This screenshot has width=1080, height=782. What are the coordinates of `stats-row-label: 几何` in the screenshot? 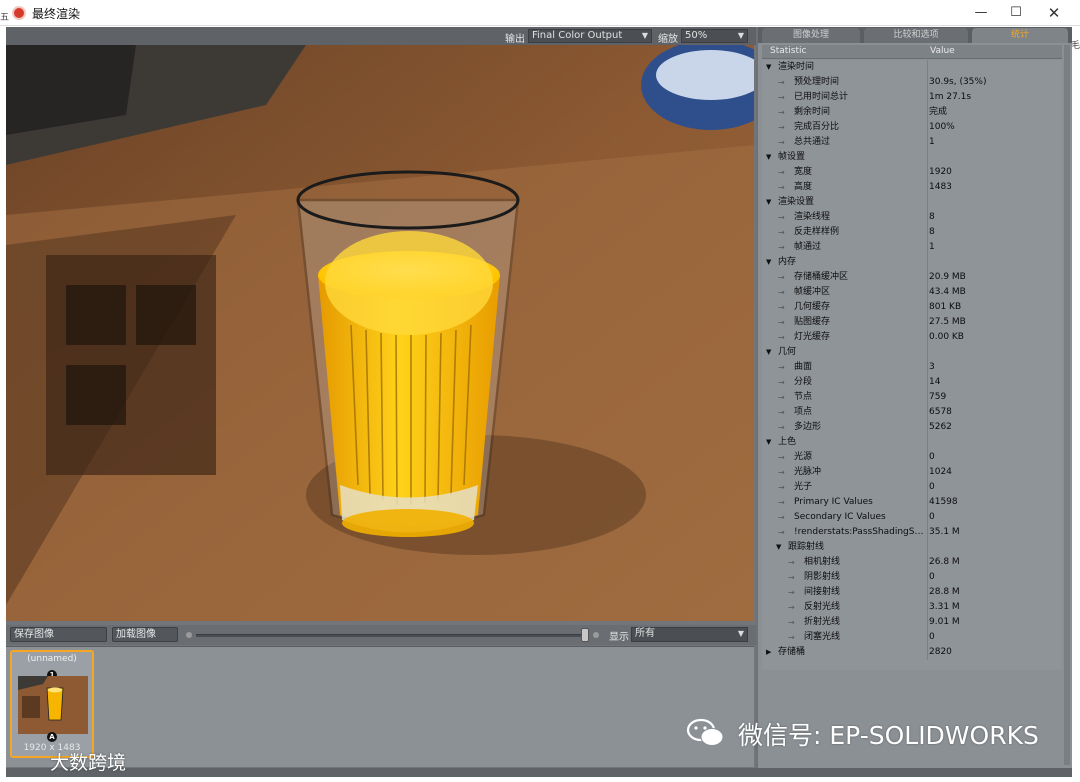 It's located at (787, 352).